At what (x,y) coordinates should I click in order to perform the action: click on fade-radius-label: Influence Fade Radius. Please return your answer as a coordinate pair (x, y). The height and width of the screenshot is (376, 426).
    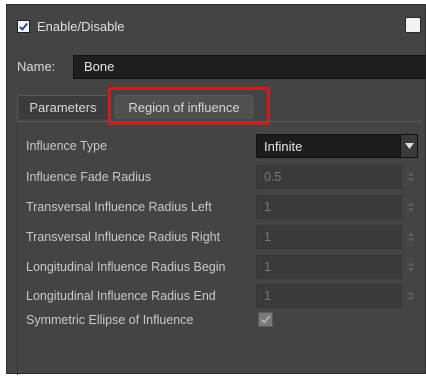
    Looking at the image, I should click on (89, 177).